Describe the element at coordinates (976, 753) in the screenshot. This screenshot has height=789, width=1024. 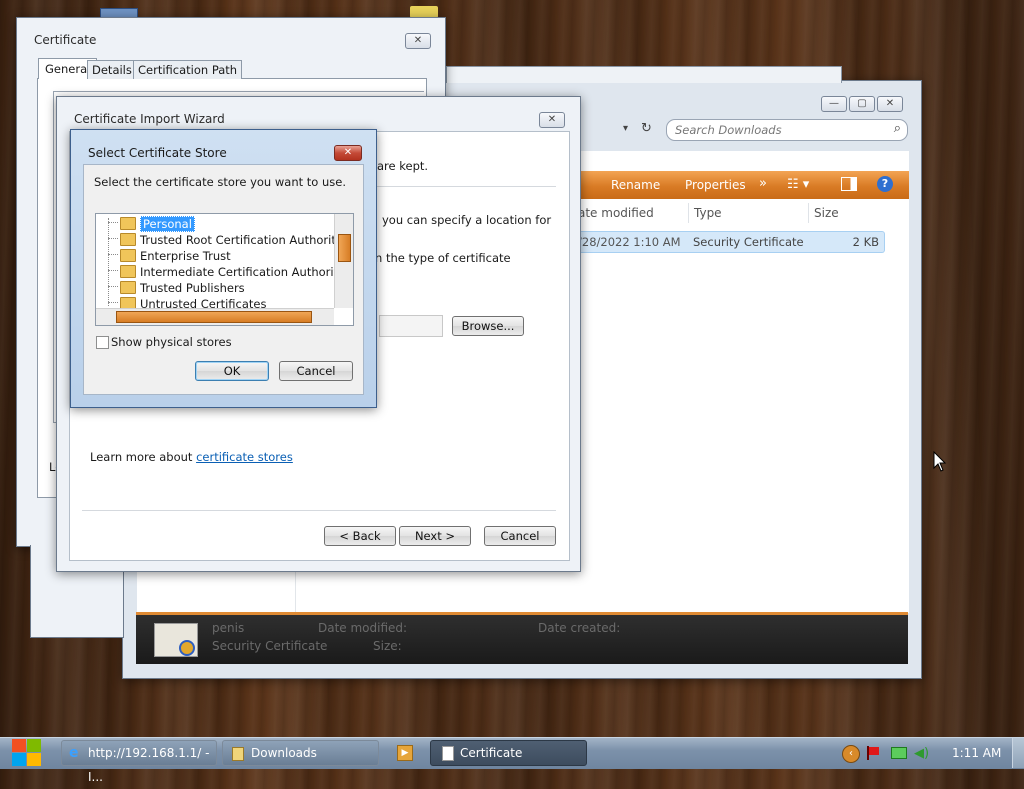
I see `taskbar-clock: 1:11 AM` at that location.